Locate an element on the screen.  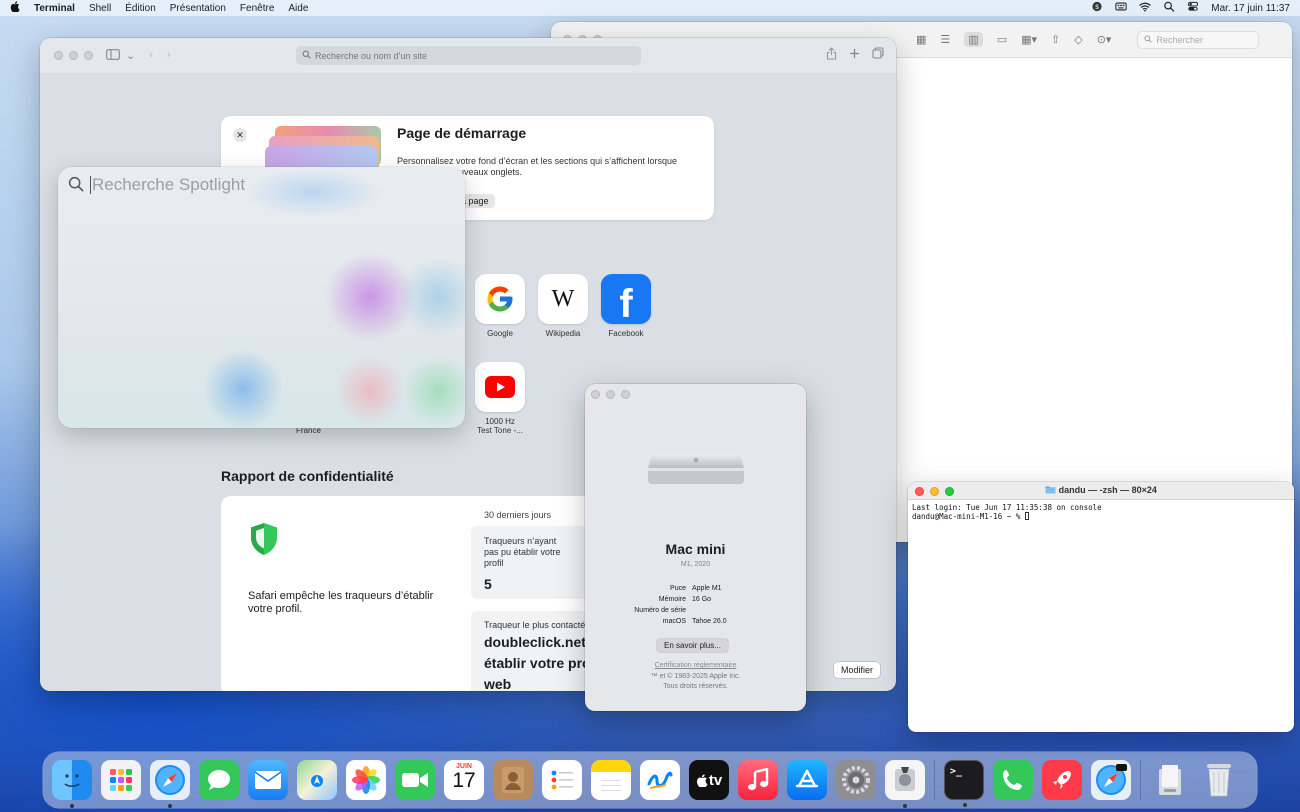
system-settings-icon is located at coordinates (856, 780).